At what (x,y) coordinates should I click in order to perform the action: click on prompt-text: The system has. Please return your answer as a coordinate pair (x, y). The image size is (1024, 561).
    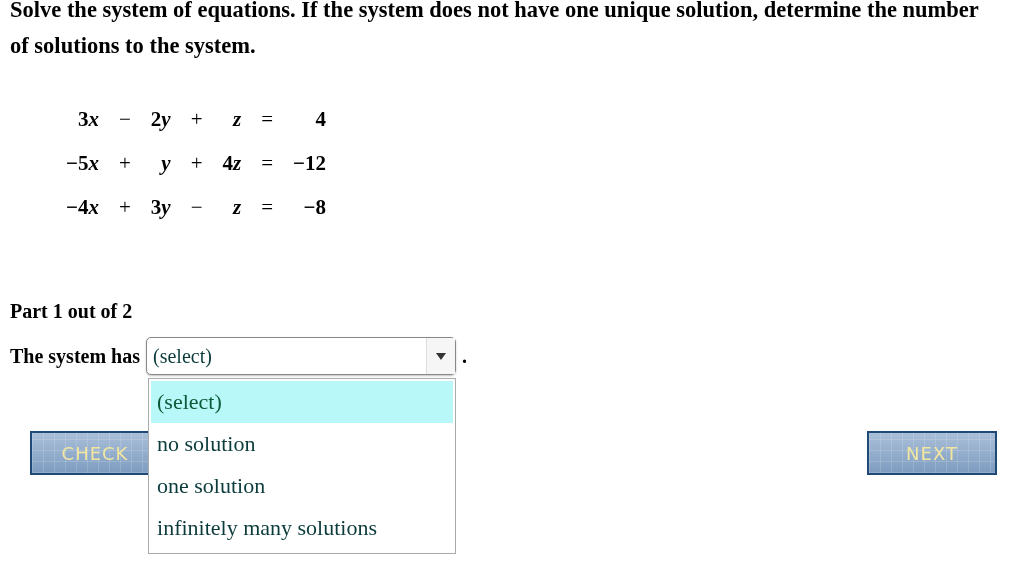
    Looking at the image, I should click on (75, 356).